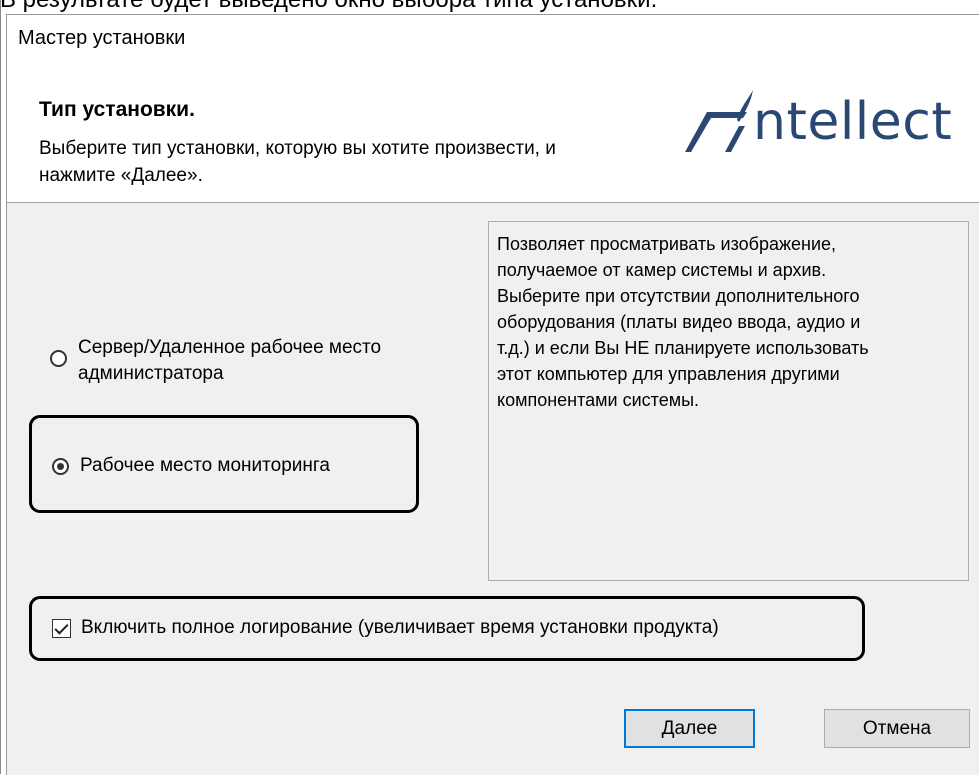  Describe the element at coordinates (102, 38) in the screenshot. I see `window-title: Мастер установки` at that location.